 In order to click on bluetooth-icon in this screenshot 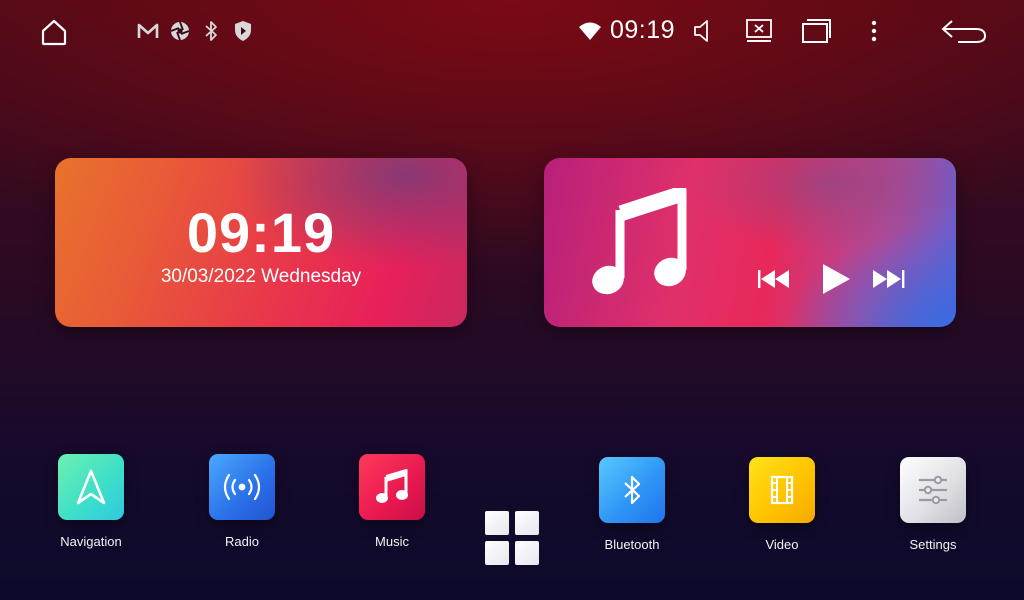, I will do `click(632, 490)`.